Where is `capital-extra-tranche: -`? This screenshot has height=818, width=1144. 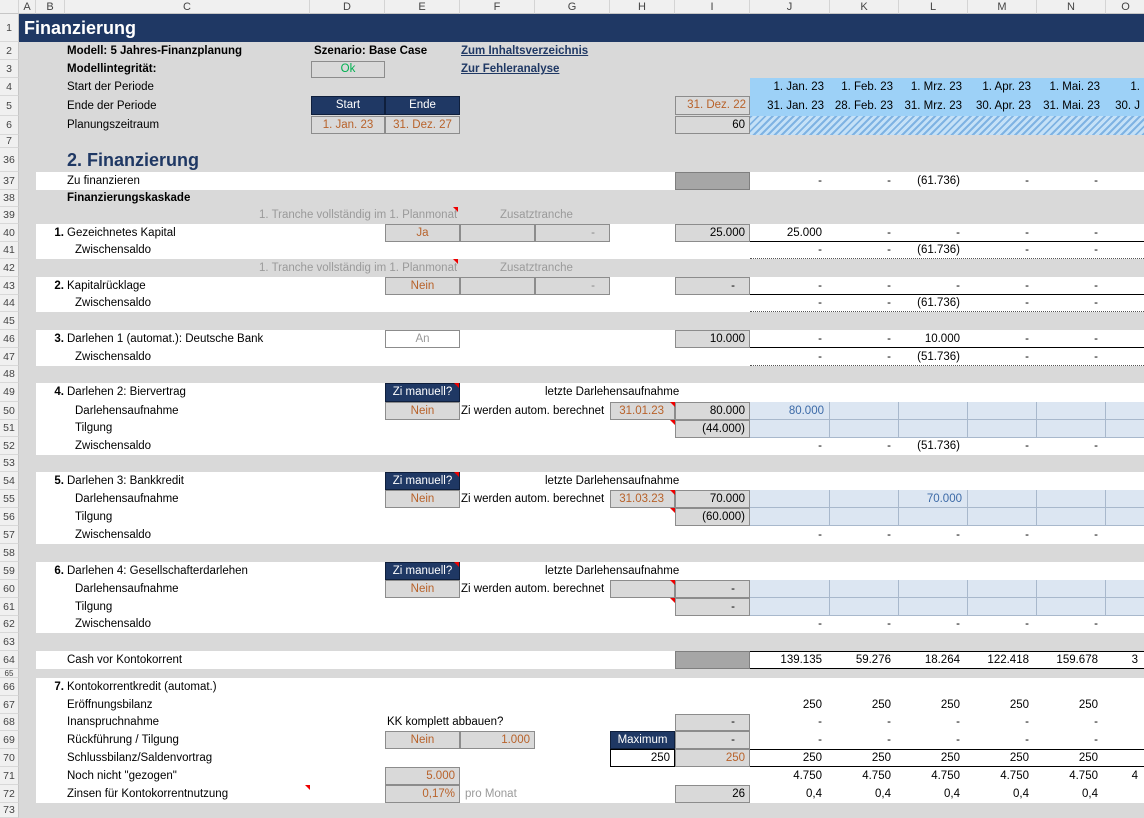 capital-extra-tranche: - is located at coordinates (572, 233).